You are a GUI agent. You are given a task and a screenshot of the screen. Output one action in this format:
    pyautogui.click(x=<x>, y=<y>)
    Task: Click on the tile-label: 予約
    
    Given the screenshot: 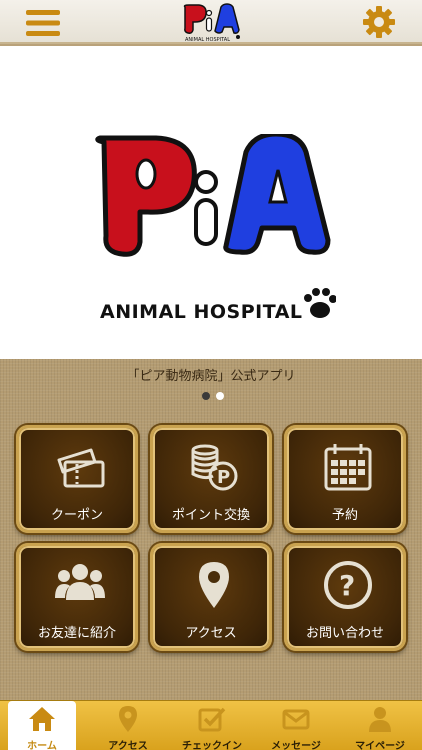 What is the action you would take?
    pyautogui.click(x=344, y=515)
    